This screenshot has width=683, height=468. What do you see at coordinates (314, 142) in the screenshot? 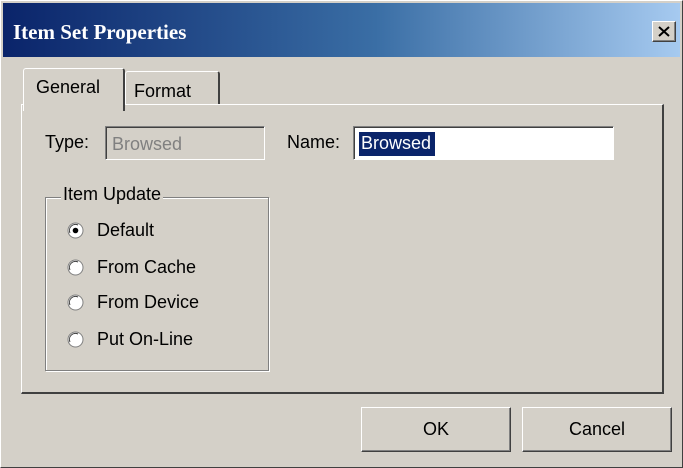
I see `name-label: Name:` at bounding box center [314, 142].